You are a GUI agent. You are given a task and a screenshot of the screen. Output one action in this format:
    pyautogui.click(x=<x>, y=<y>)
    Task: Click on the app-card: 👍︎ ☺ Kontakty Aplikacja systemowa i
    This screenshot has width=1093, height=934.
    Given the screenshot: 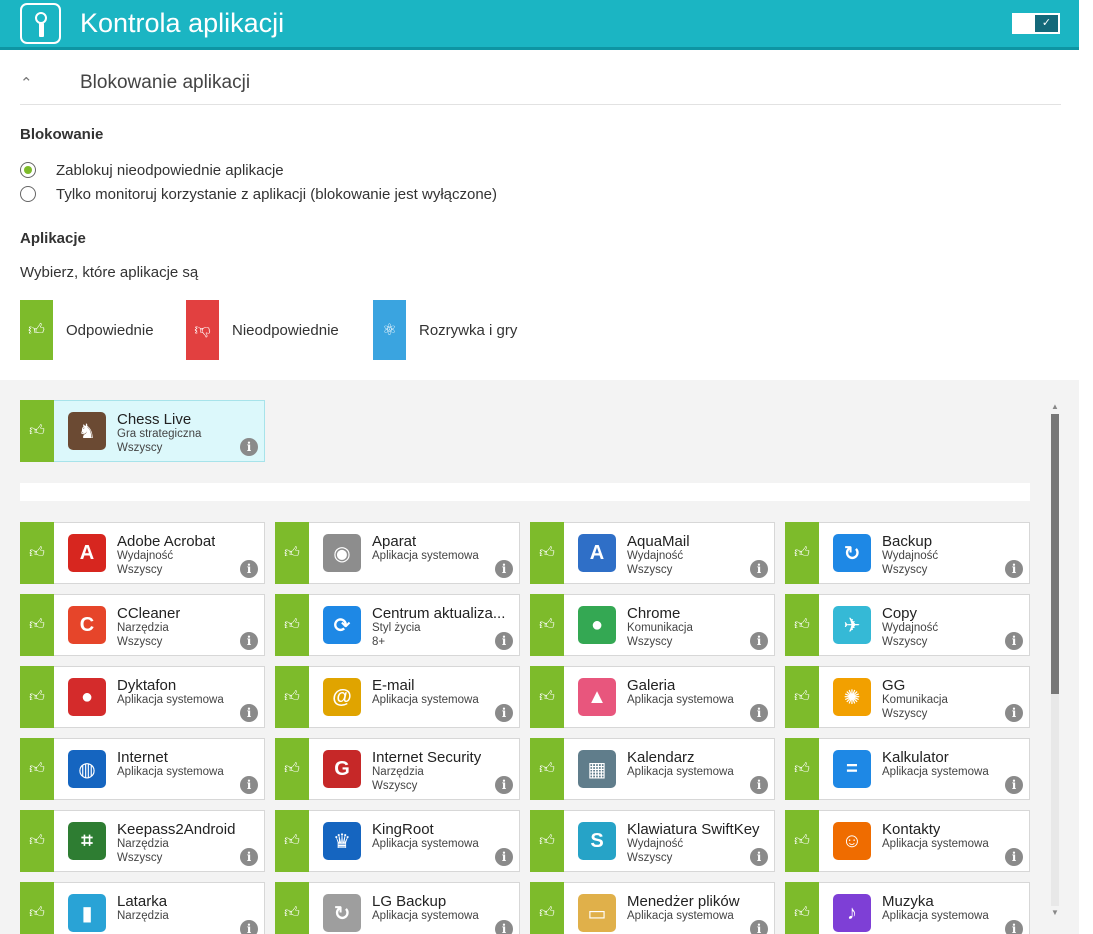 What is the action you would take?
    pyautogui.click(x=907, y=841)
    